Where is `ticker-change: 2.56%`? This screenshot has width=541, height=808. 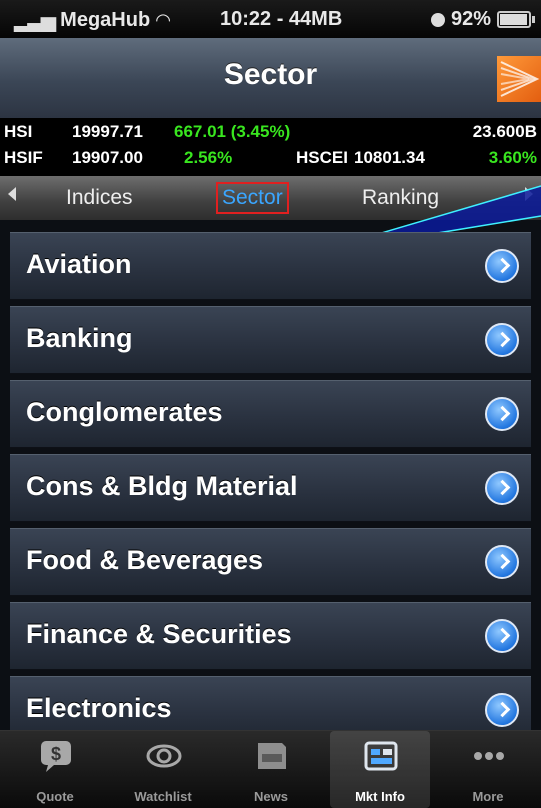
ticker-change: 2.56% is located at coordinates (208, 157).